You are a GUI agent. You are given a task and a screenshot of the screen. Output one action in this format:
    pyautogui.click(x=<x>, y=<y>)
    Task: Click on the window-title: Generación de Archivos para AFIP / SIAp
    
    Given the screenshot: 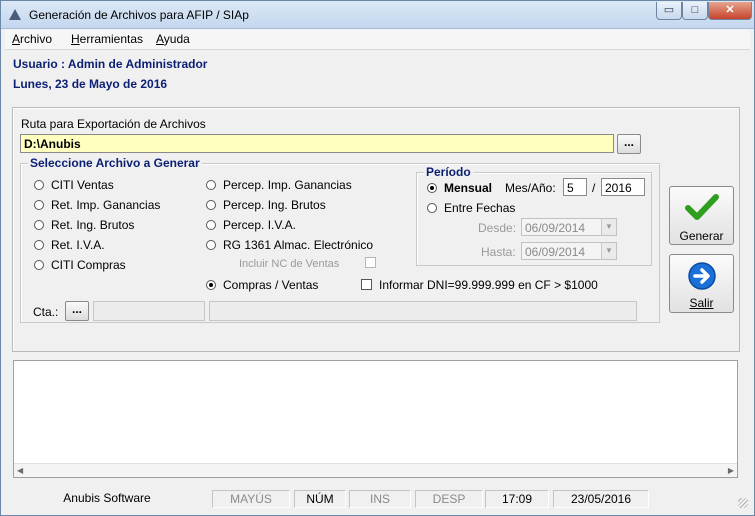 What is the action you would take?
    pyautogui.click(x=139, y=15)
    